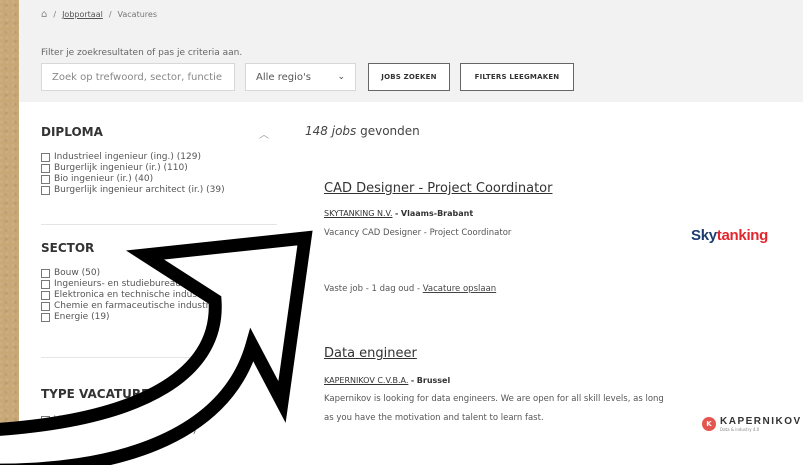 This screenshot has height=465, width=803. Describe the element at coordinates (133, 157) in the screenshot. I see `facet-option: Industrieel ingenieur (ing.) (129)` at that location.